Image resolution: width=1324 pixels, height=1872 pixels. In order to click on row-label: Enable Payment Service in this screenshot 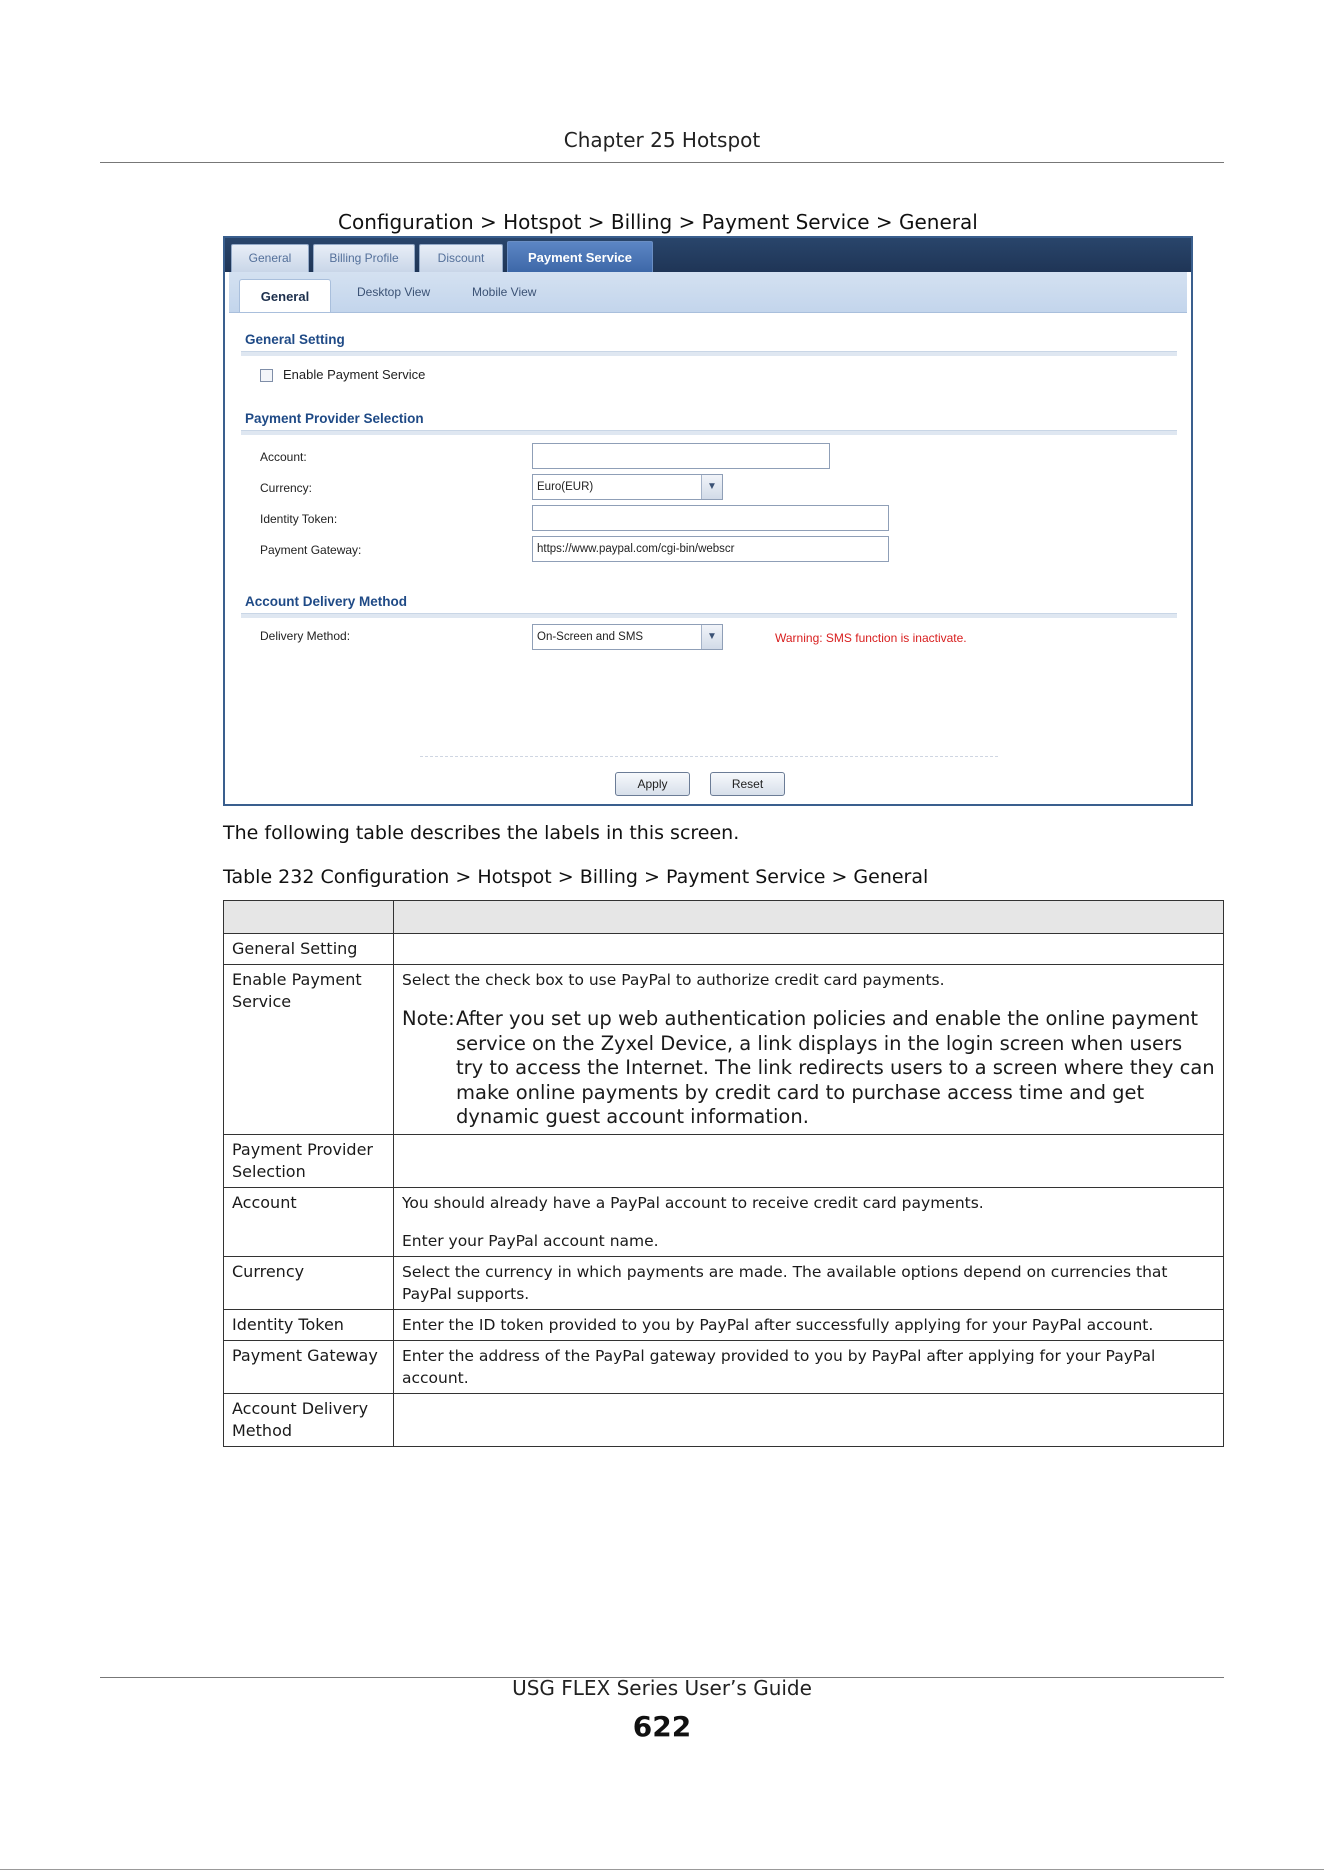, I will do `click(308, 1049)`.